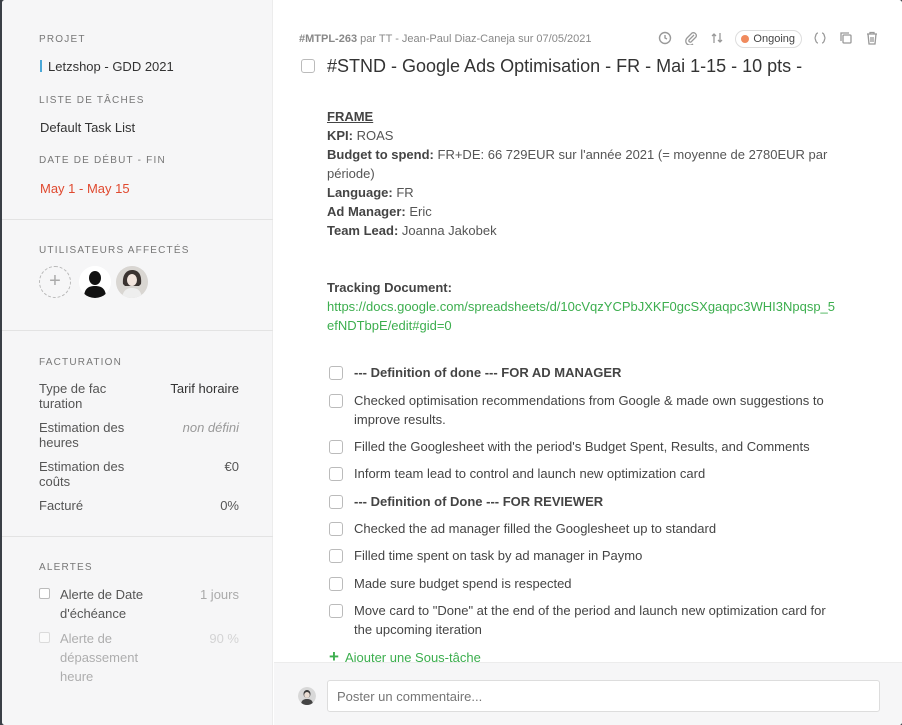  Describe the element at coordinates (211, 427) in the screenshot. I see `estimated-hours-value: non défini` at that location.